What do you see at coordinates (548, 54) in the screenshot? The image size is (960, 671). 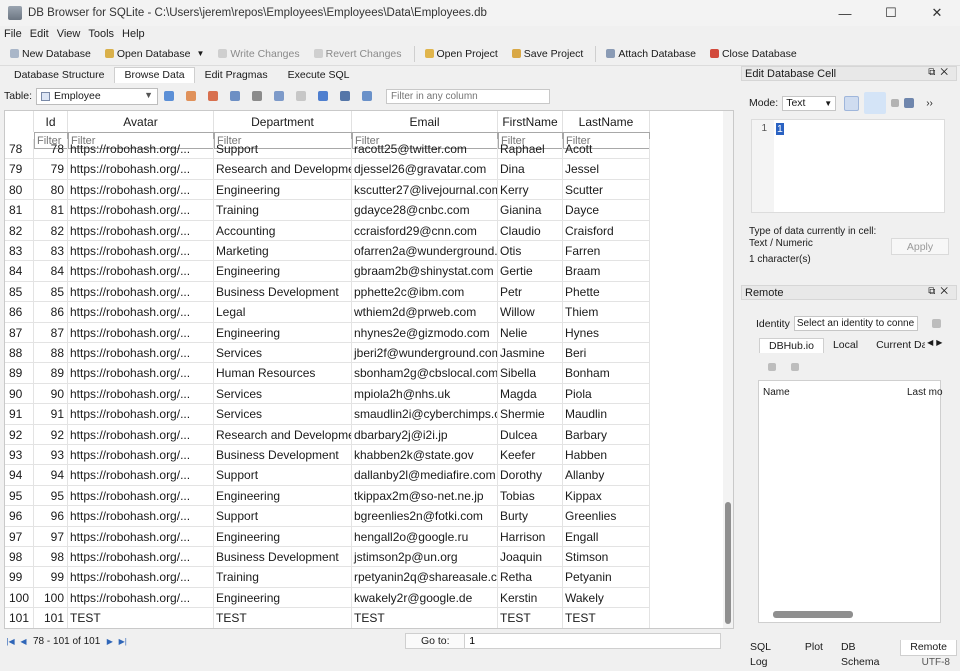 I see `save-project-button: Save Project` at bounding box center [548, 54].